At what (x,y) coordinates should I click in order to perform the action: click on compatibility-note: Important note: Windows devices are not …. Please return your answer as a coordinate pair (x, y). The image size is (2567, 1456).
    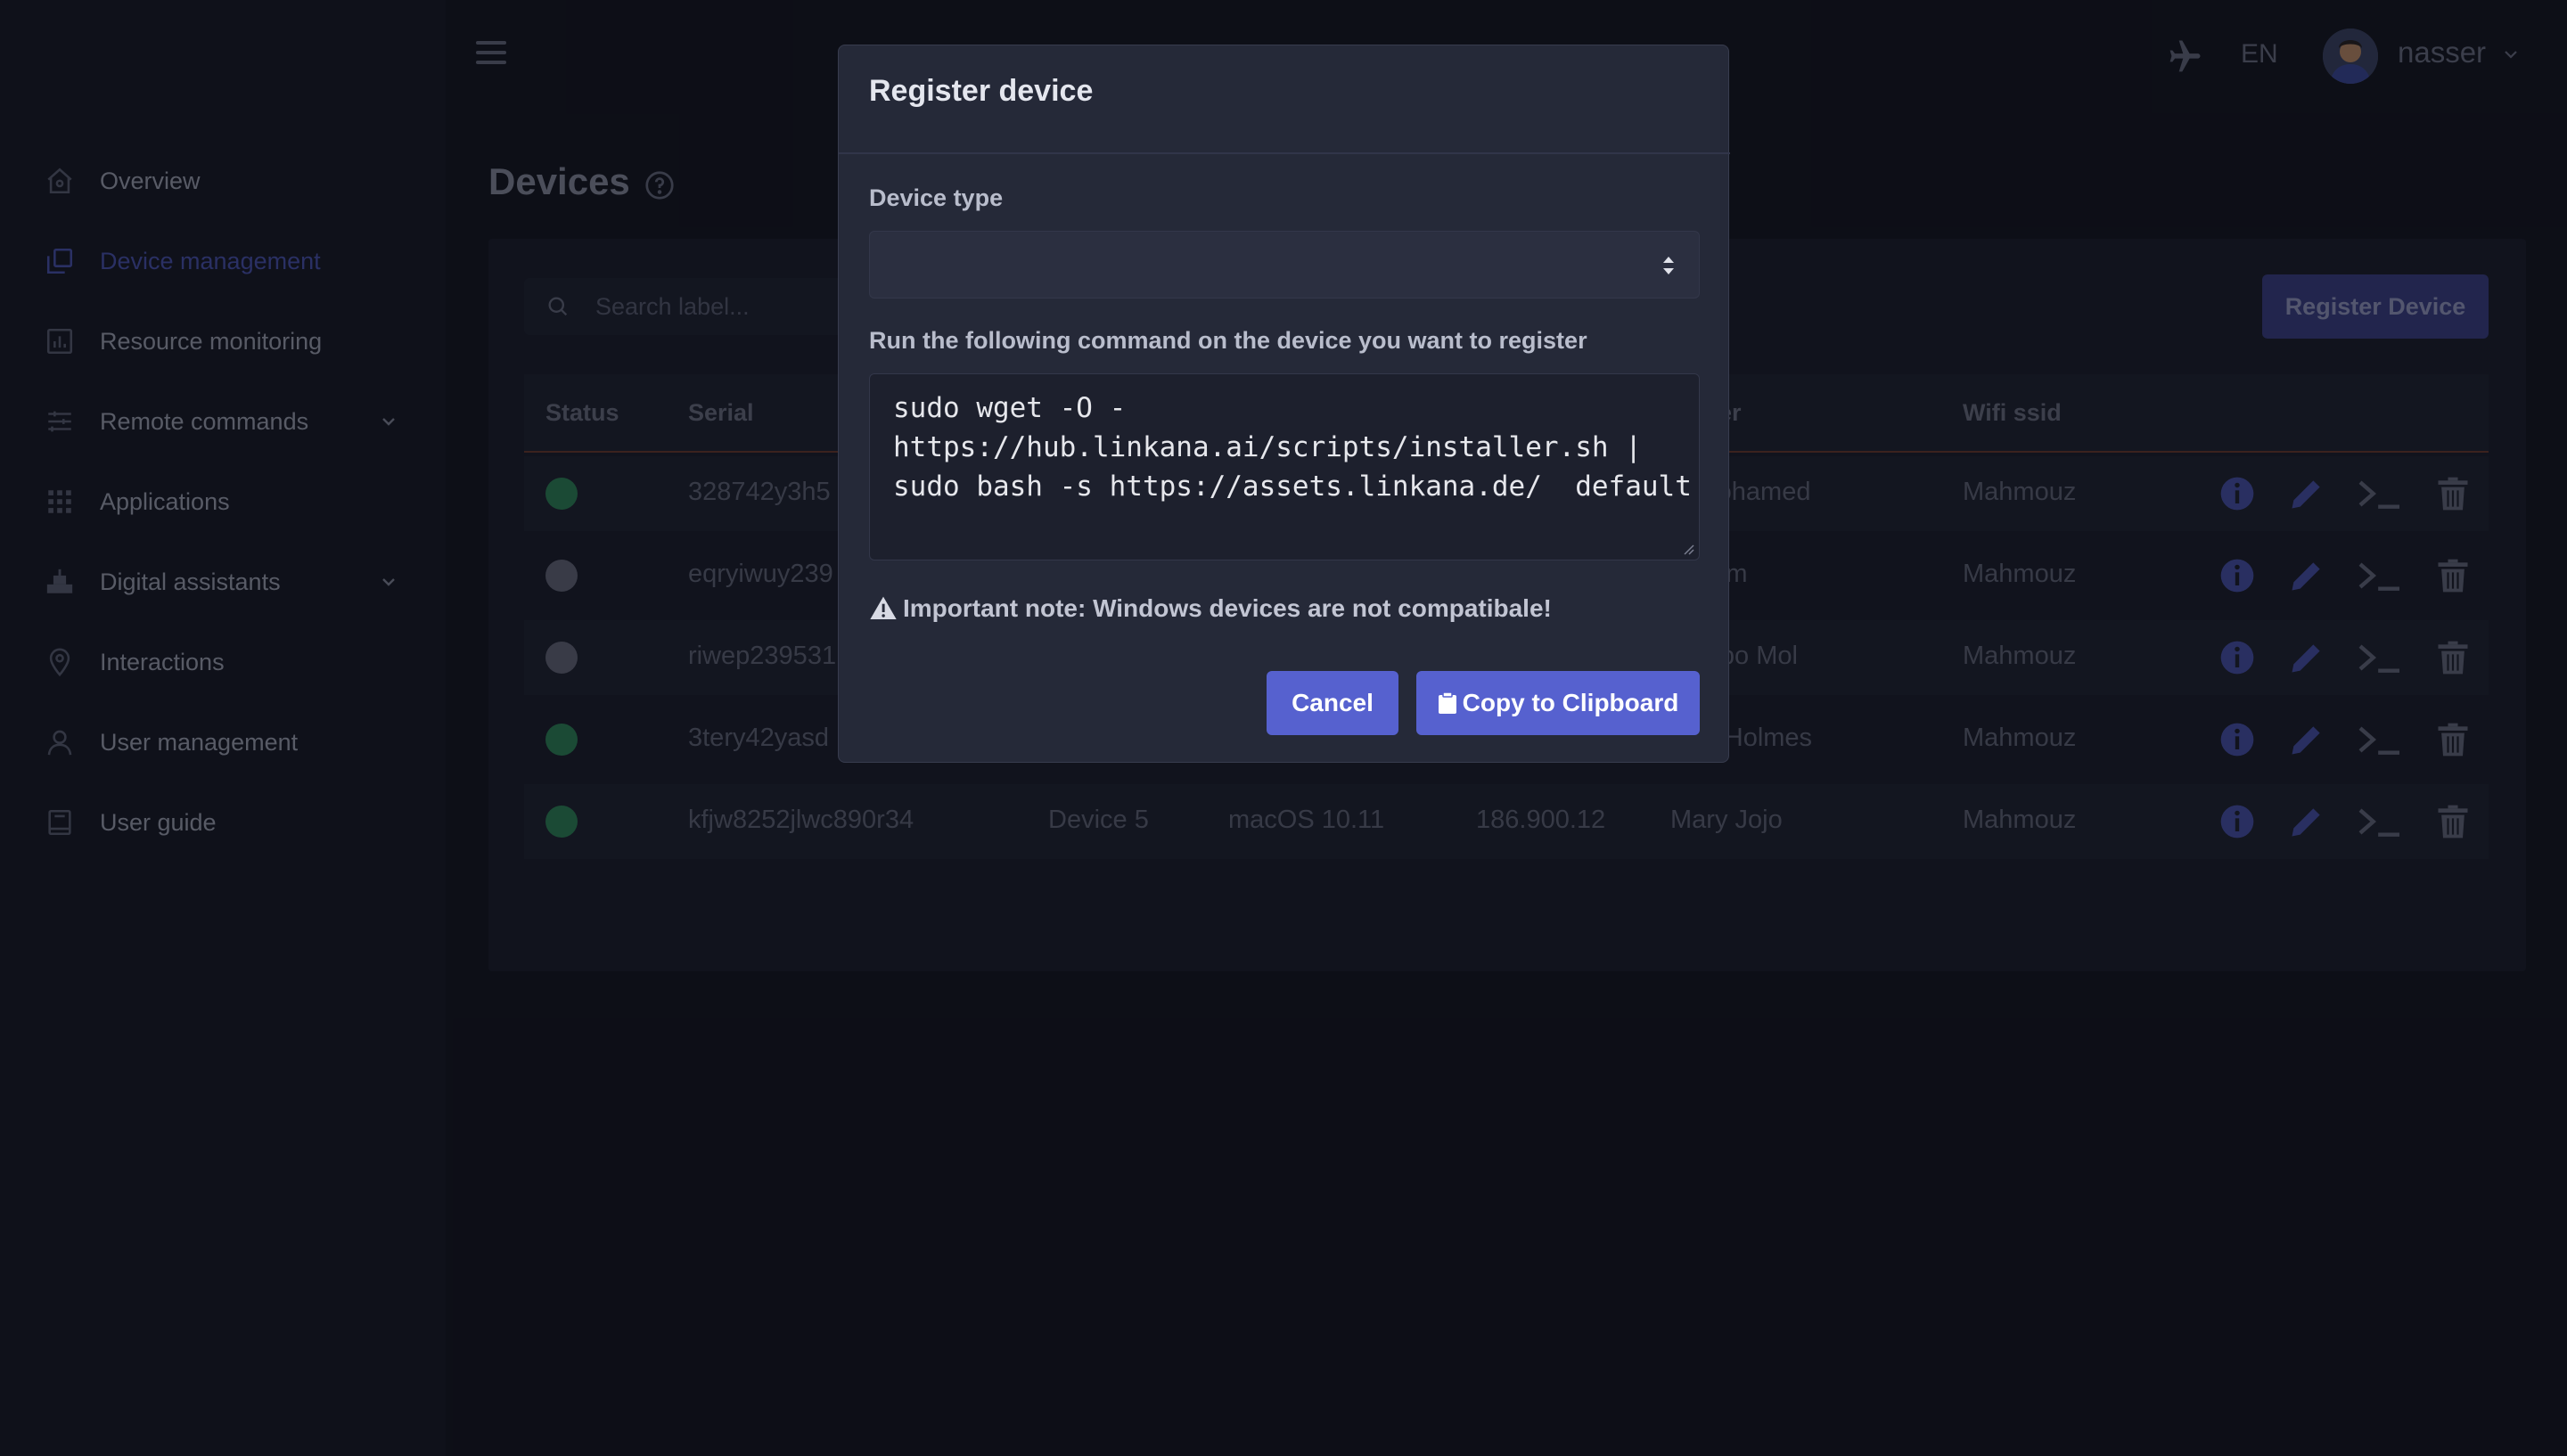
    Looking at the image, I should click on (1210, 608).